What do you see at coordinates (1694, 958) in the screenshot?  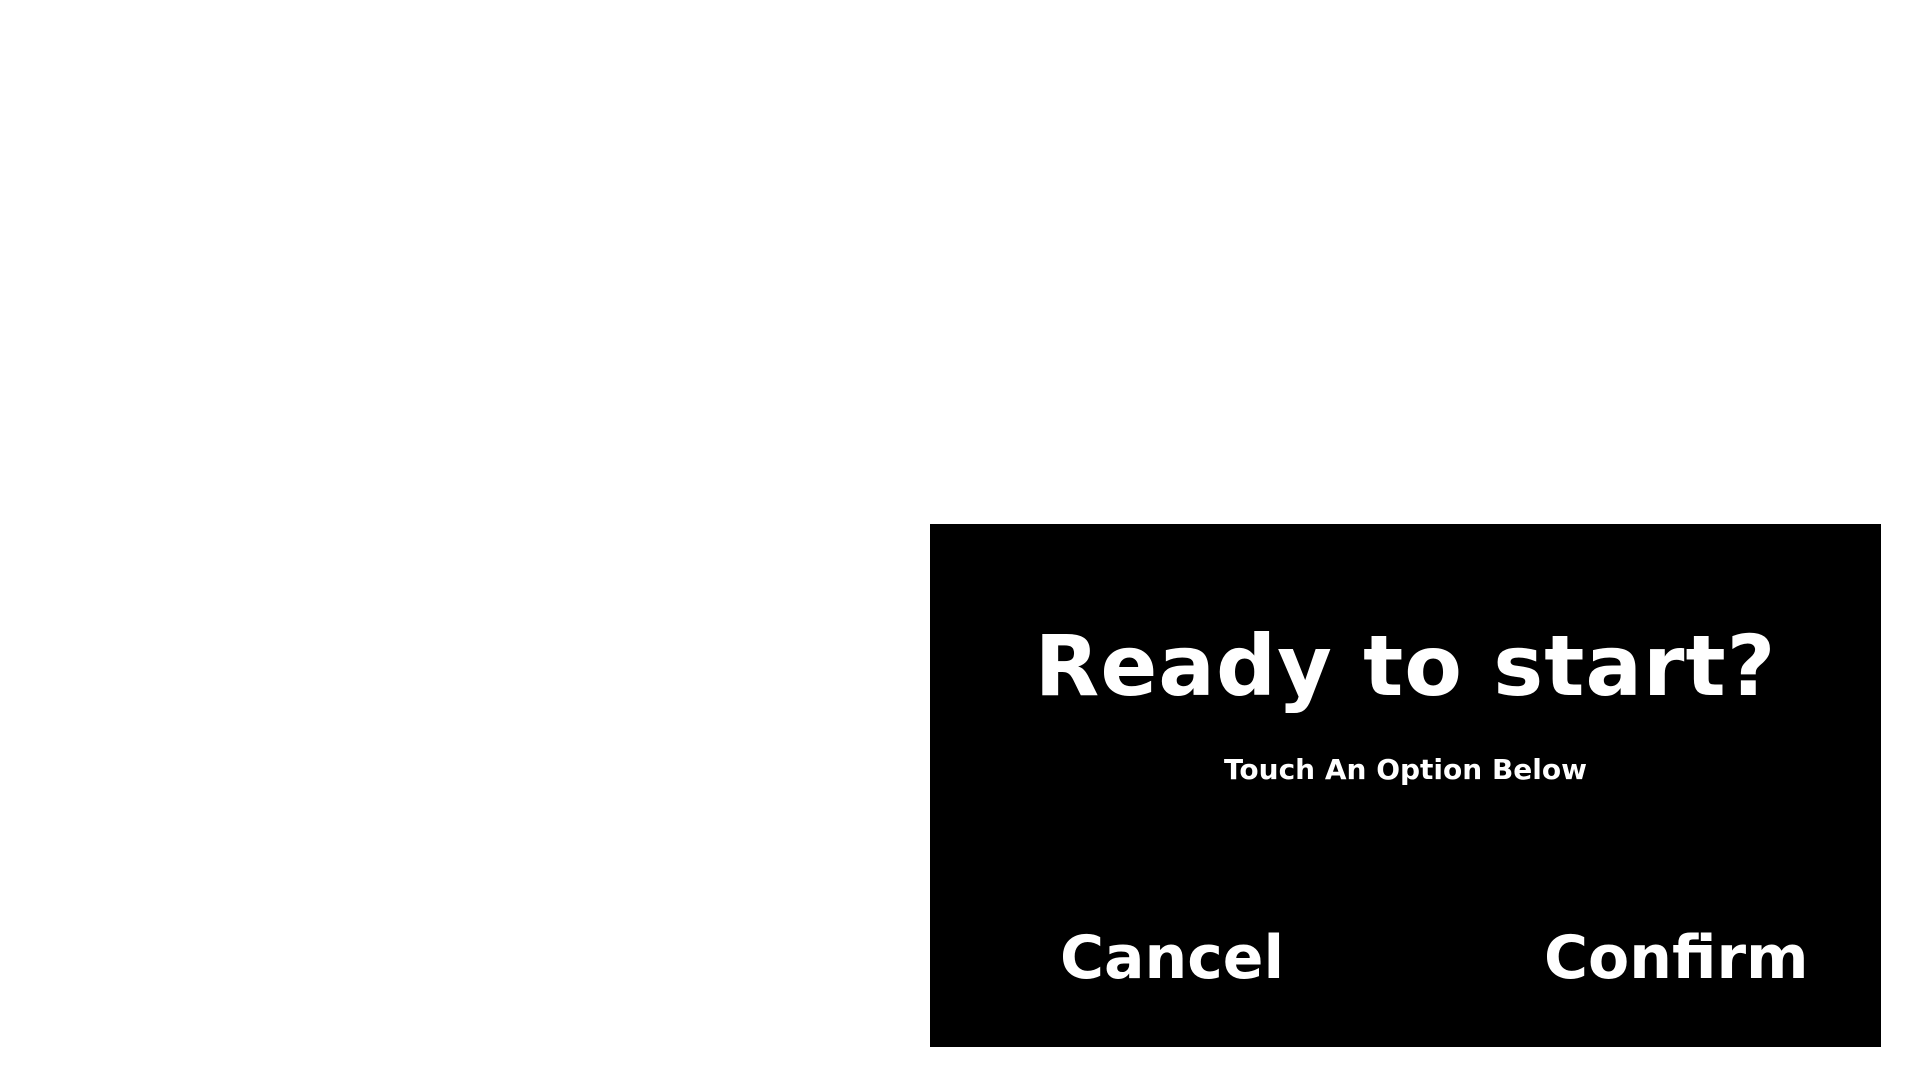 I see `confirm-button: Confirm` at bounding box center [1694, 958].